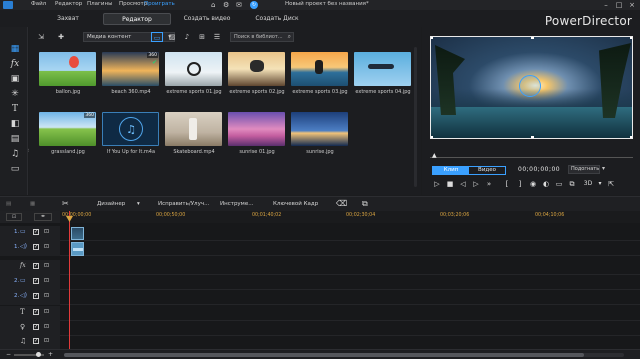 The width and height of the screenshot is (640, 359). What do you see at coordinates (320, 248) in the screenshot?
I see `track-row-audio-1: 1. ◁) ✓ ⊡` at bounding box center [320, 248].